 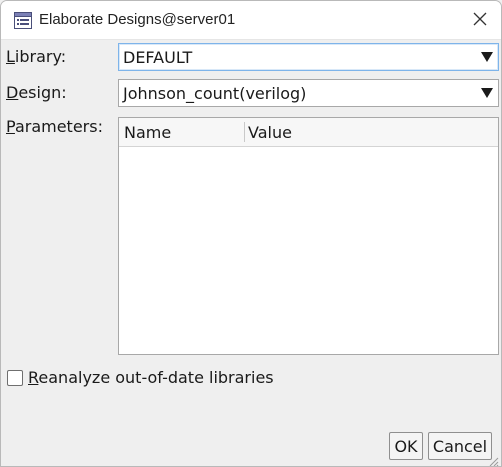 I want to click on library-value: DEFAULT, so click(x=158, y=57).